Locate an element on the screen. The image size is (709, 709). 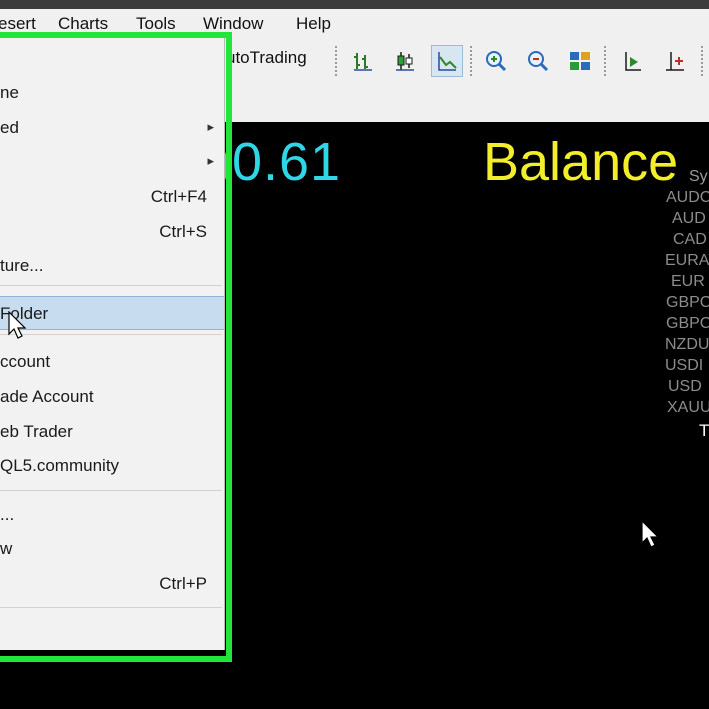
window-title-strip is located at coordinates (354, 4).